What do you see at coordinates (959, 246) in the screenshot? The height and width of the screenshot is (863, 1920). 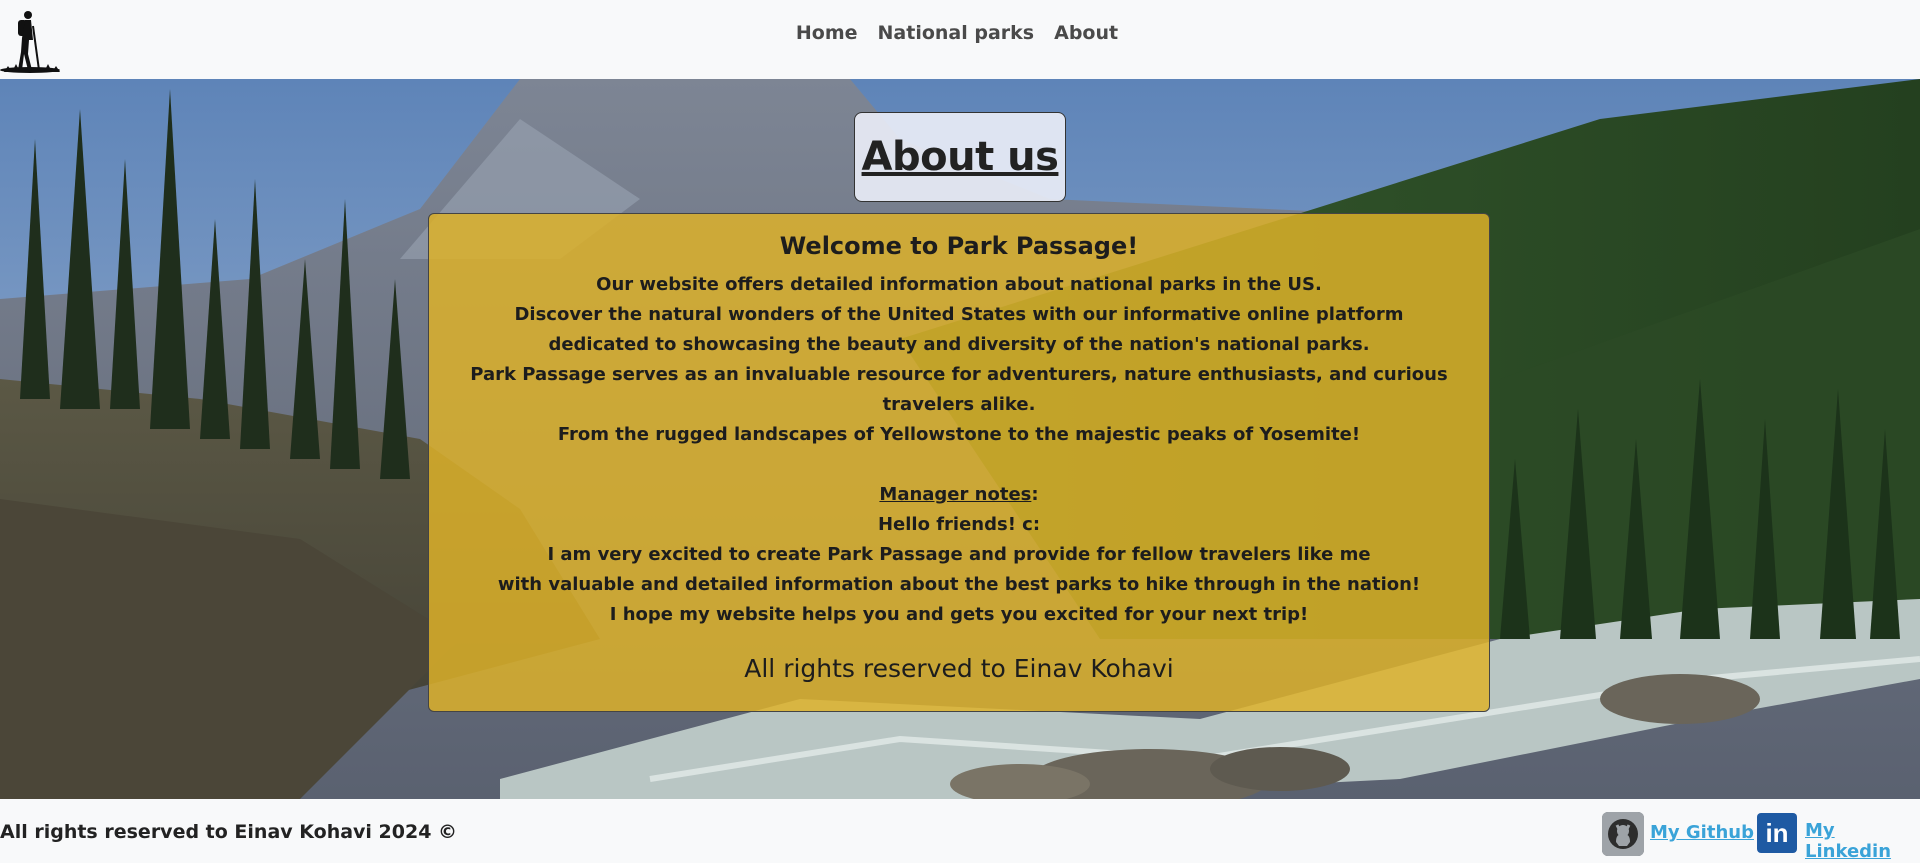 I see `welcome-heading: Welcome to Park Passage!` at bounding box center [959, 246].